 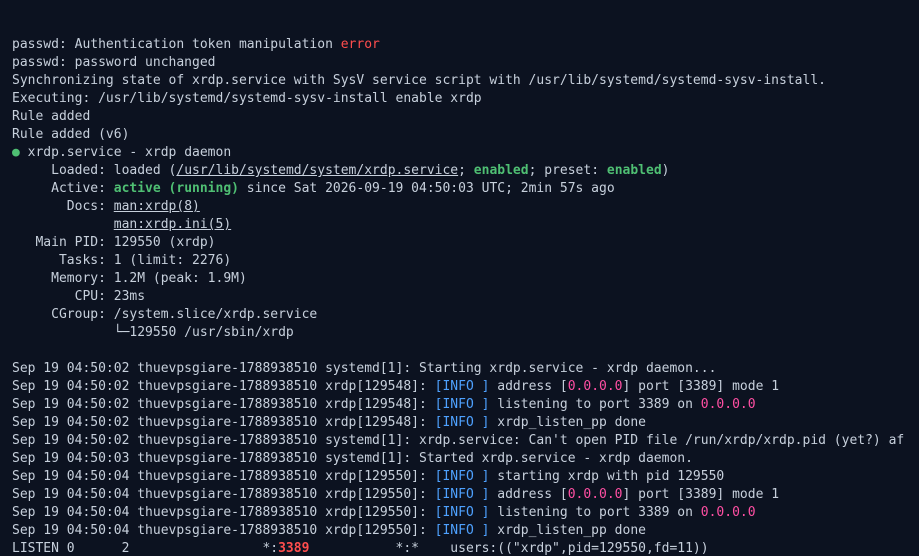 What do you see at coordinates (79, 296) in the screenshot?
I see `terminal-text: CPU: 23ms` at bounding box center [79, 296].